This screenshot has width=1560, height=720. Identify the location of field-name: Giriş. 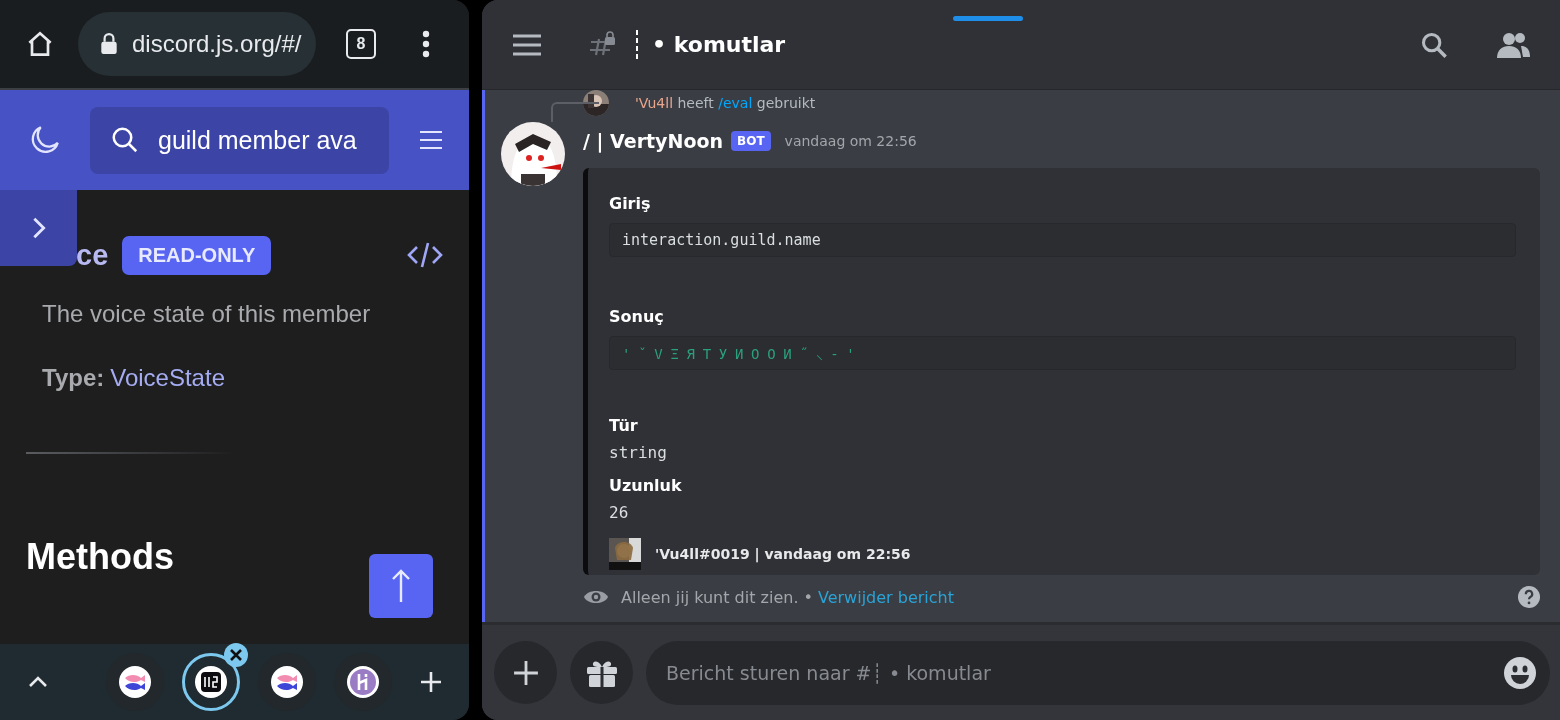
(630, 203).